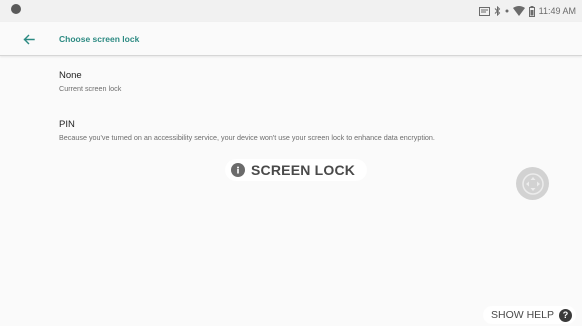  Describe the element at coordinates (90, 82) in the screenshot. I see `option-none: None Current screen lock` at that location.